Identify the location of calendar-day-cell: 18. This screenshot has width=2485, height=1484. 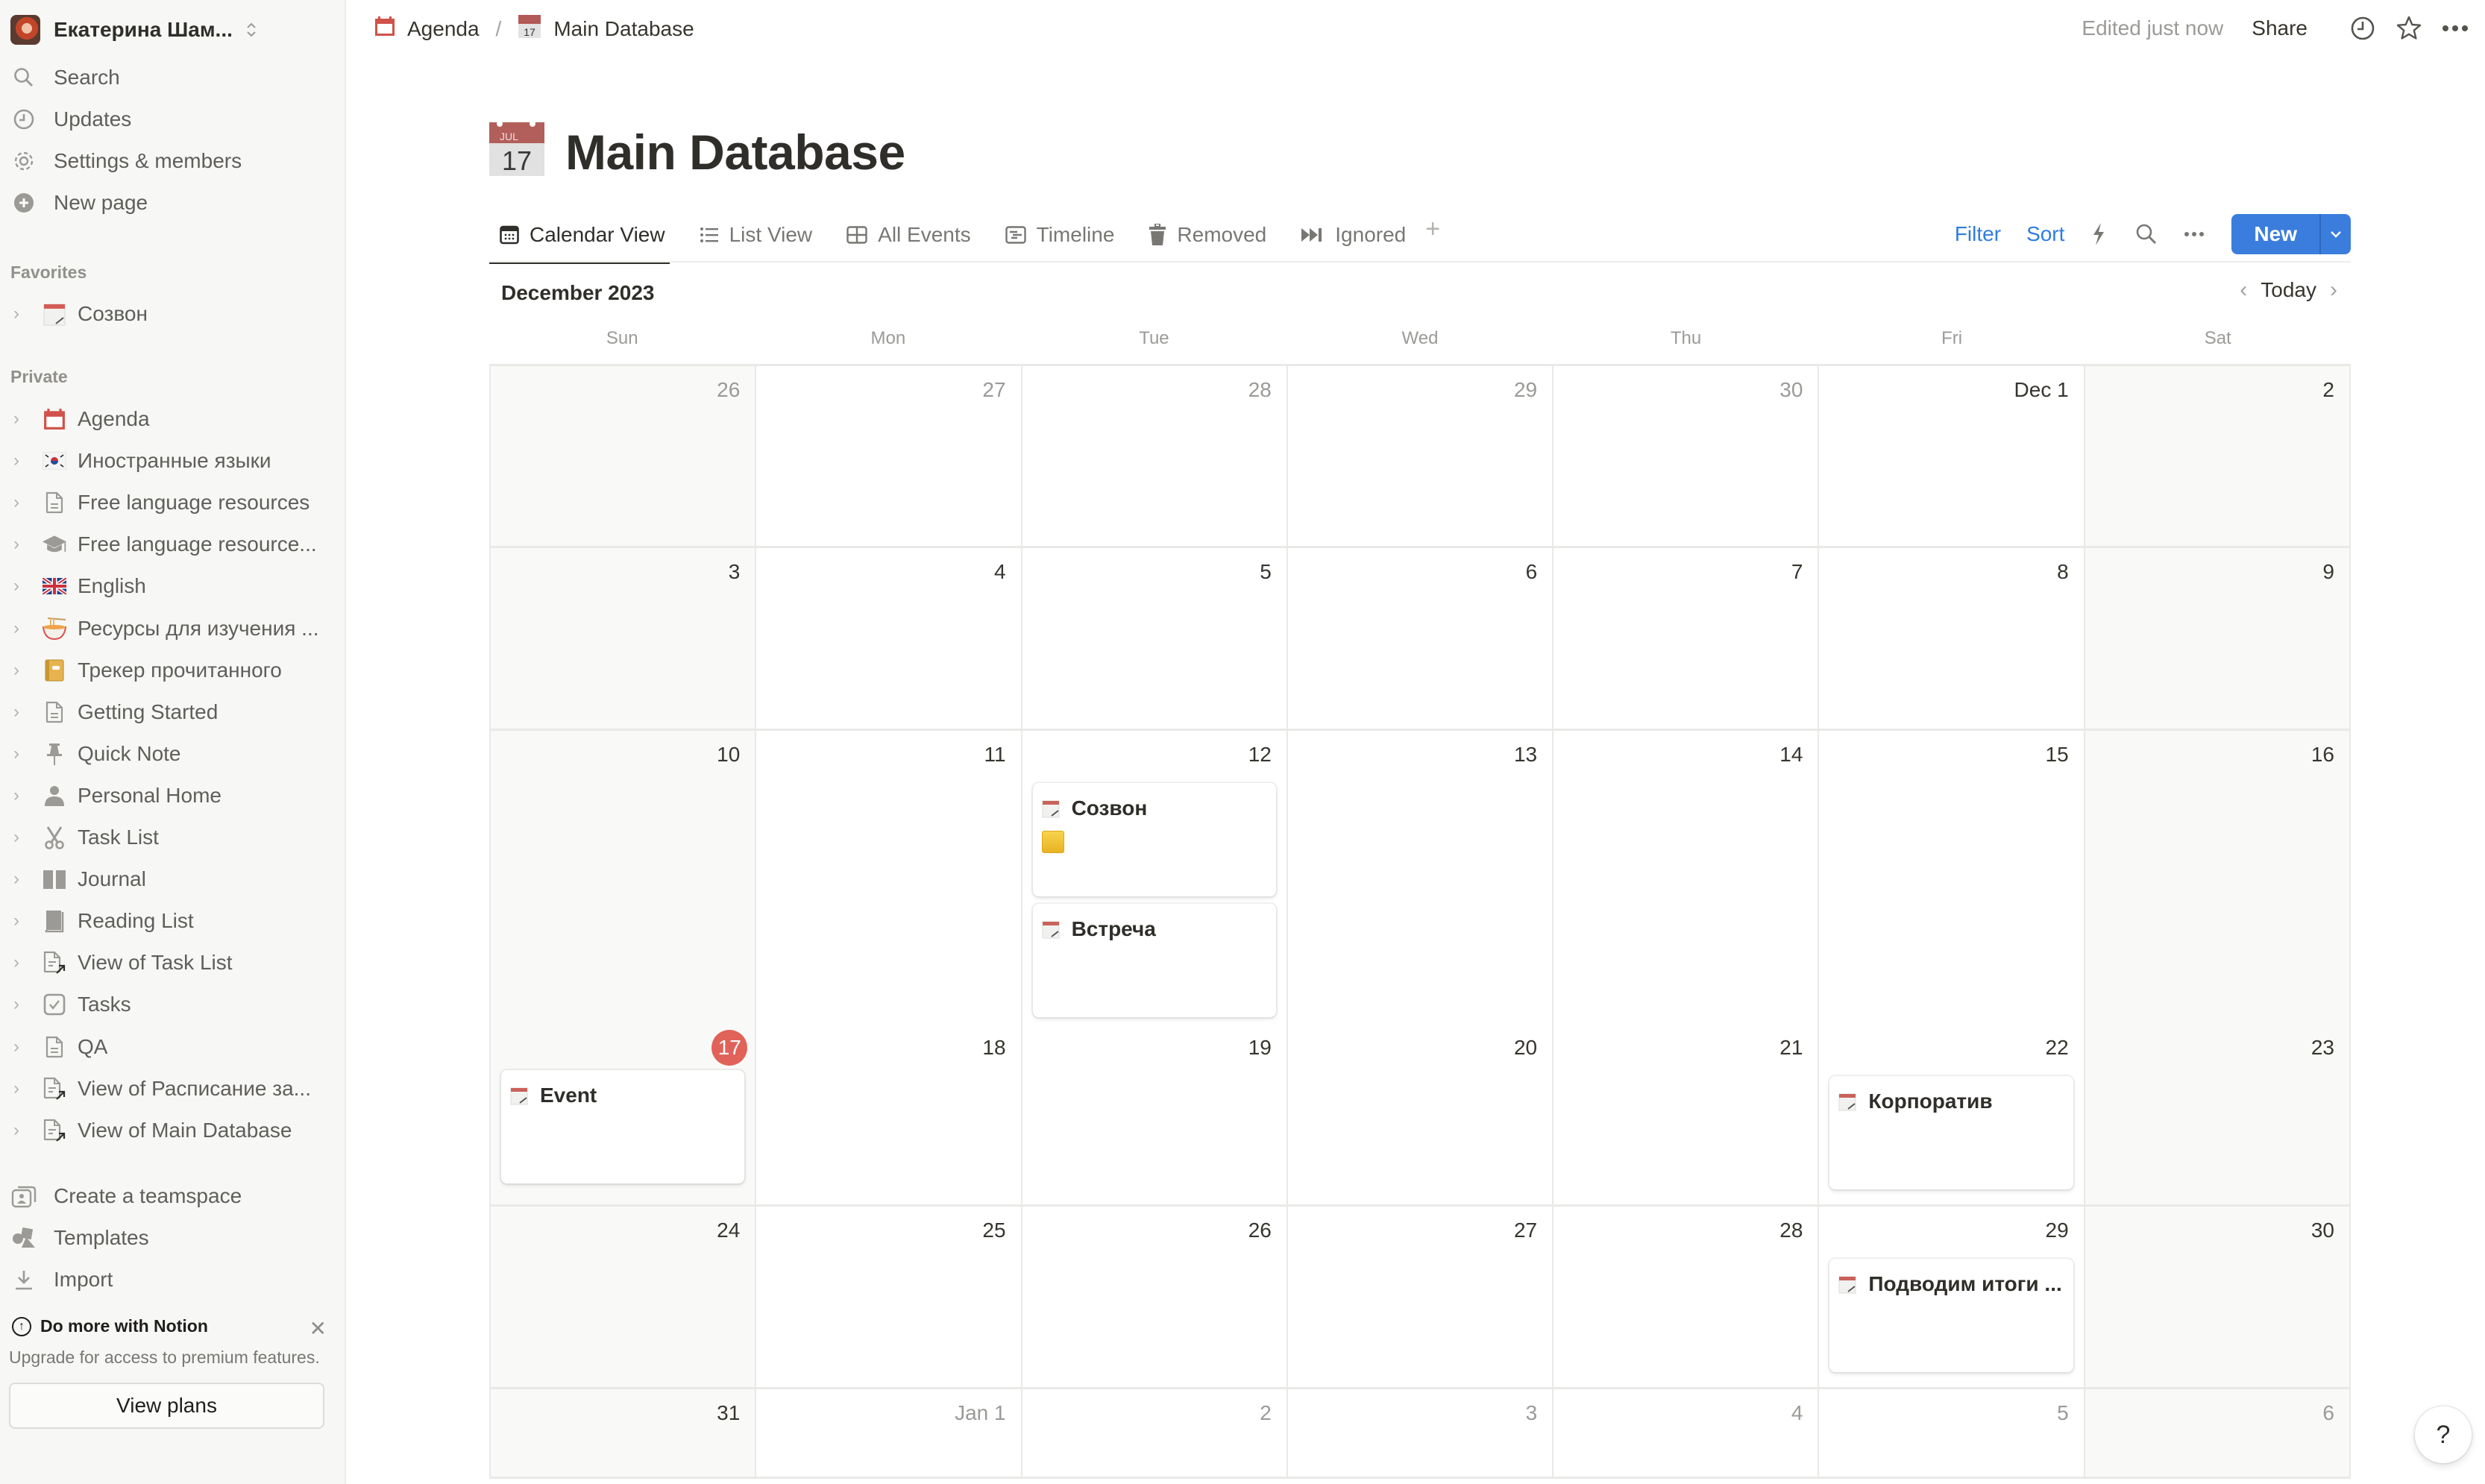
(889, 1114).